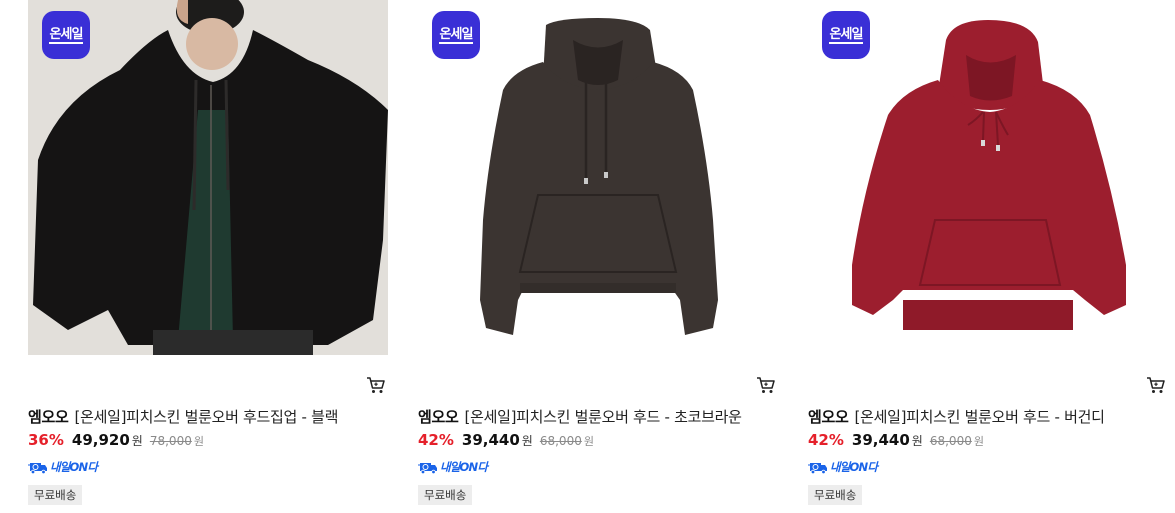  I want to click on product-name: [온세일]피치스킨 벌룬오버 후드집업 - 블랙, so click(207, 417).